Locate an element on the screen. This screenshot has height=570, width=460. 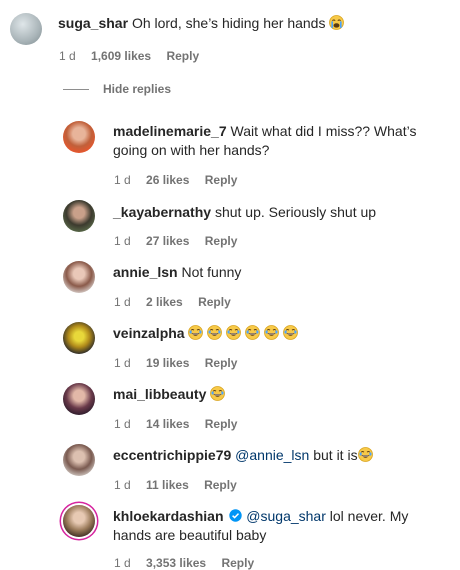
comment-text: _kayabernathy shut up. Seriously shut up is located at coordinates (283, 212).